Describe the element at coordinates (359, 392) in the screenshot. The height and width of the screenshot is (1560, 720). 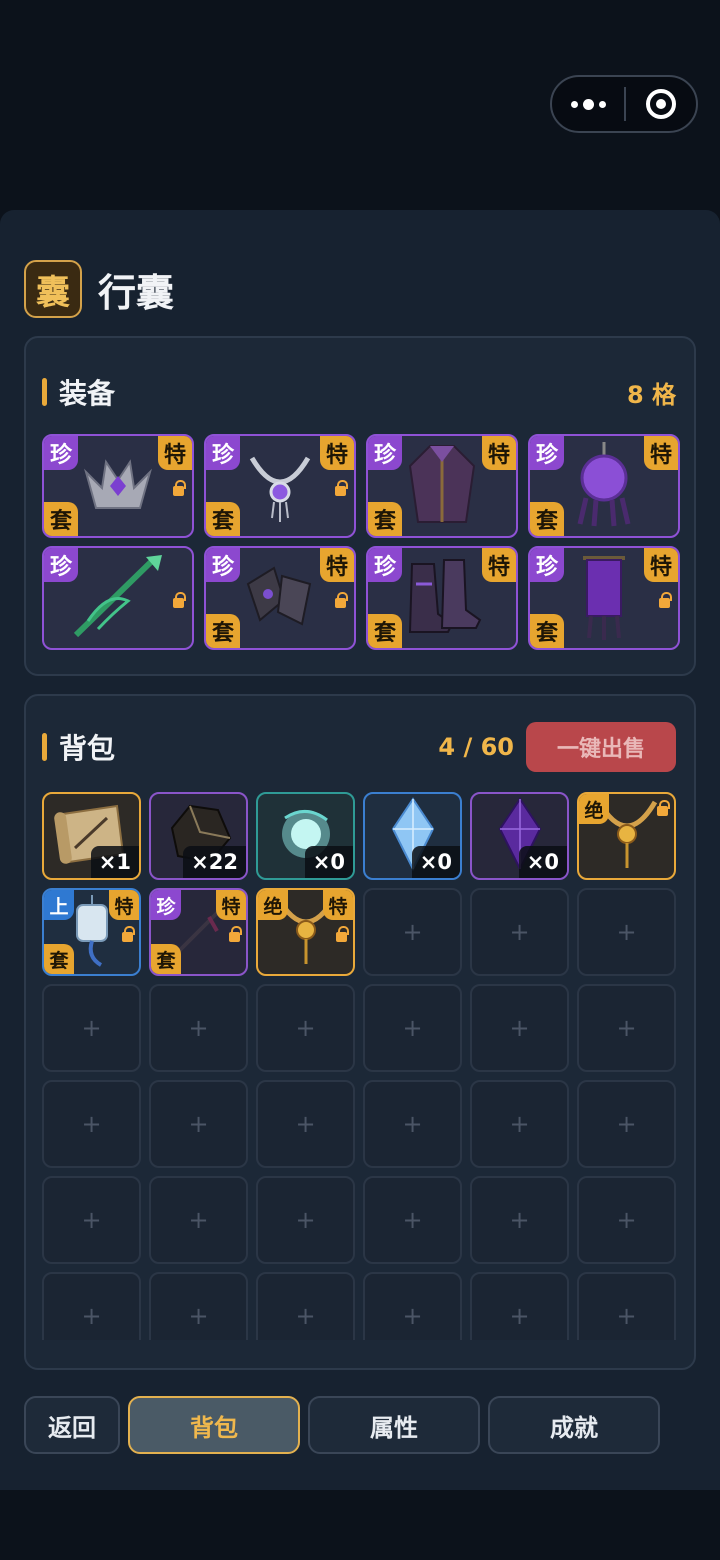
I see `equipment-header: 装备 8 格` at that location.